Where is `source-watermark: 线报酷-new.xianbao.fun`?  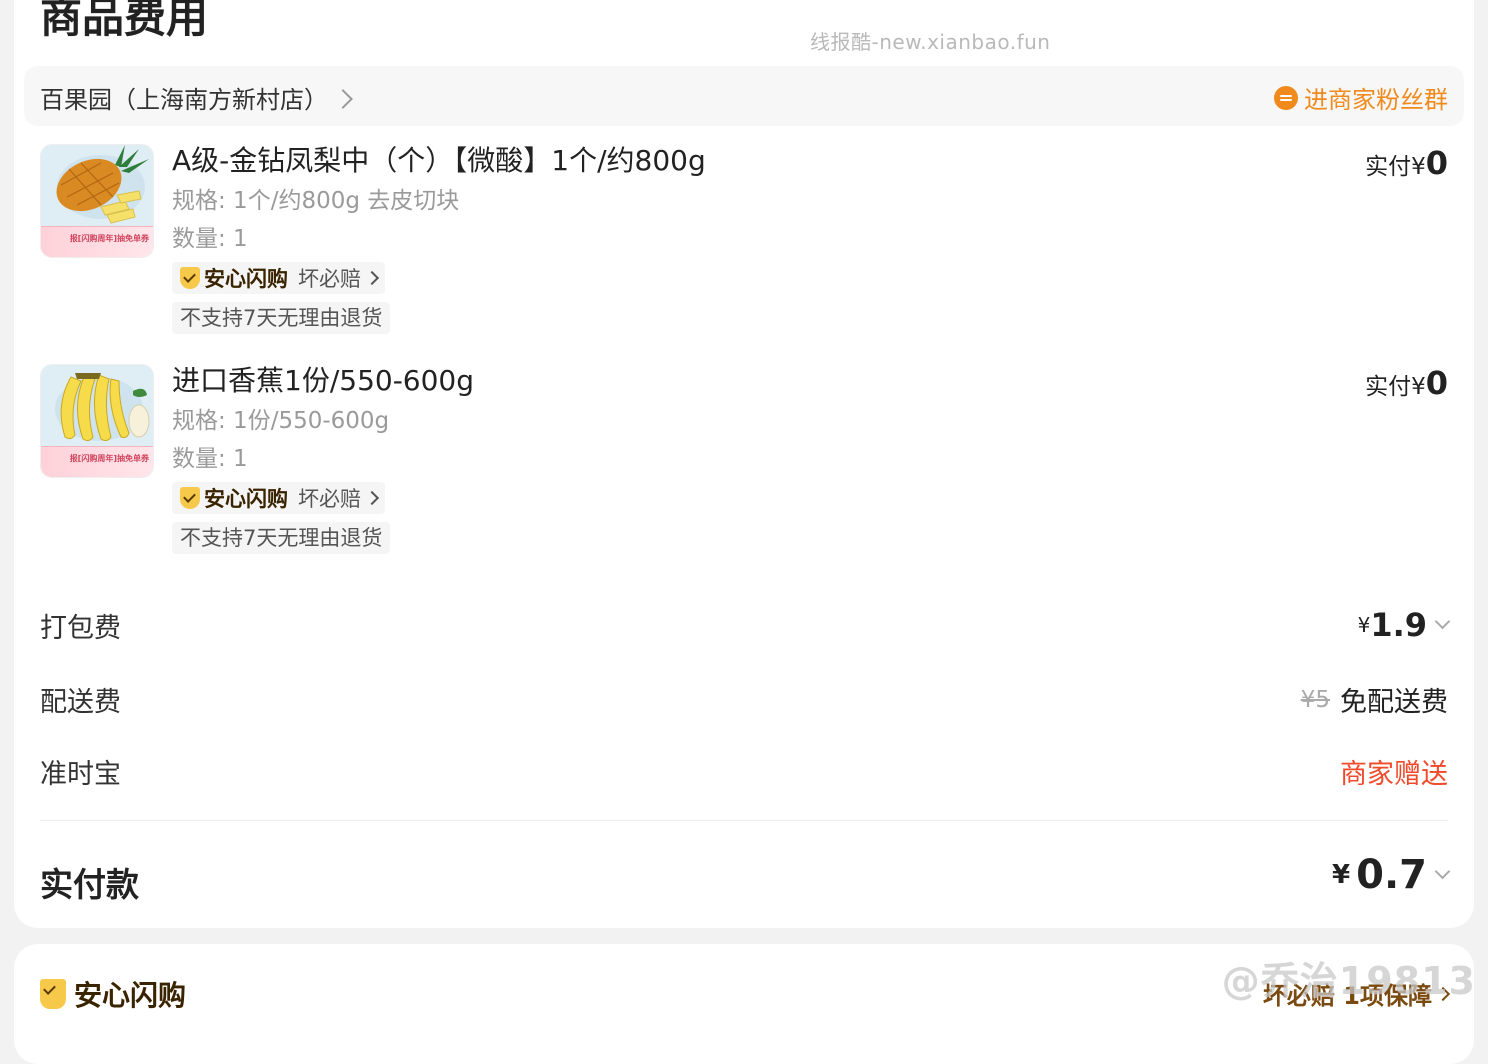
source-watermark: 线报酷-new.xianbao.fun is located at coordinates (930, 42).